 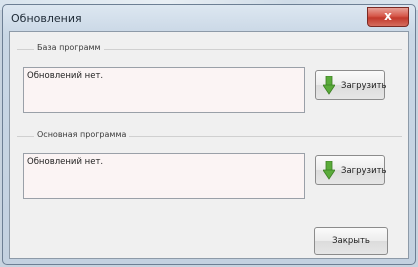 What do you see at coordinates (82, 134) in the screenshot?
I see `group-label-main-program: Основная программа` at bounding box center [82, 134].